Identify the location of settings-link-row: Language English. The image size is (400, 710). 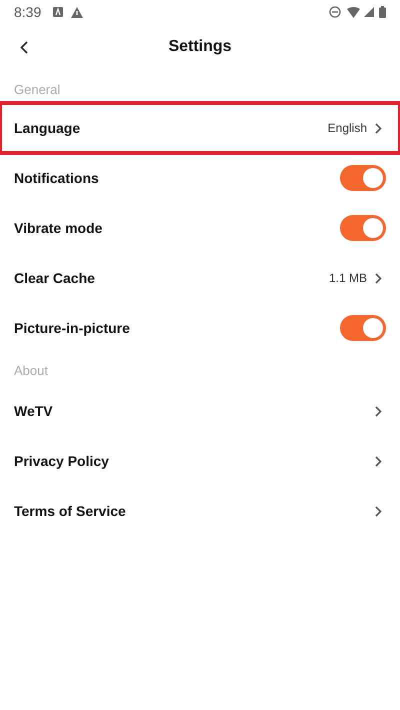
(200, 128).